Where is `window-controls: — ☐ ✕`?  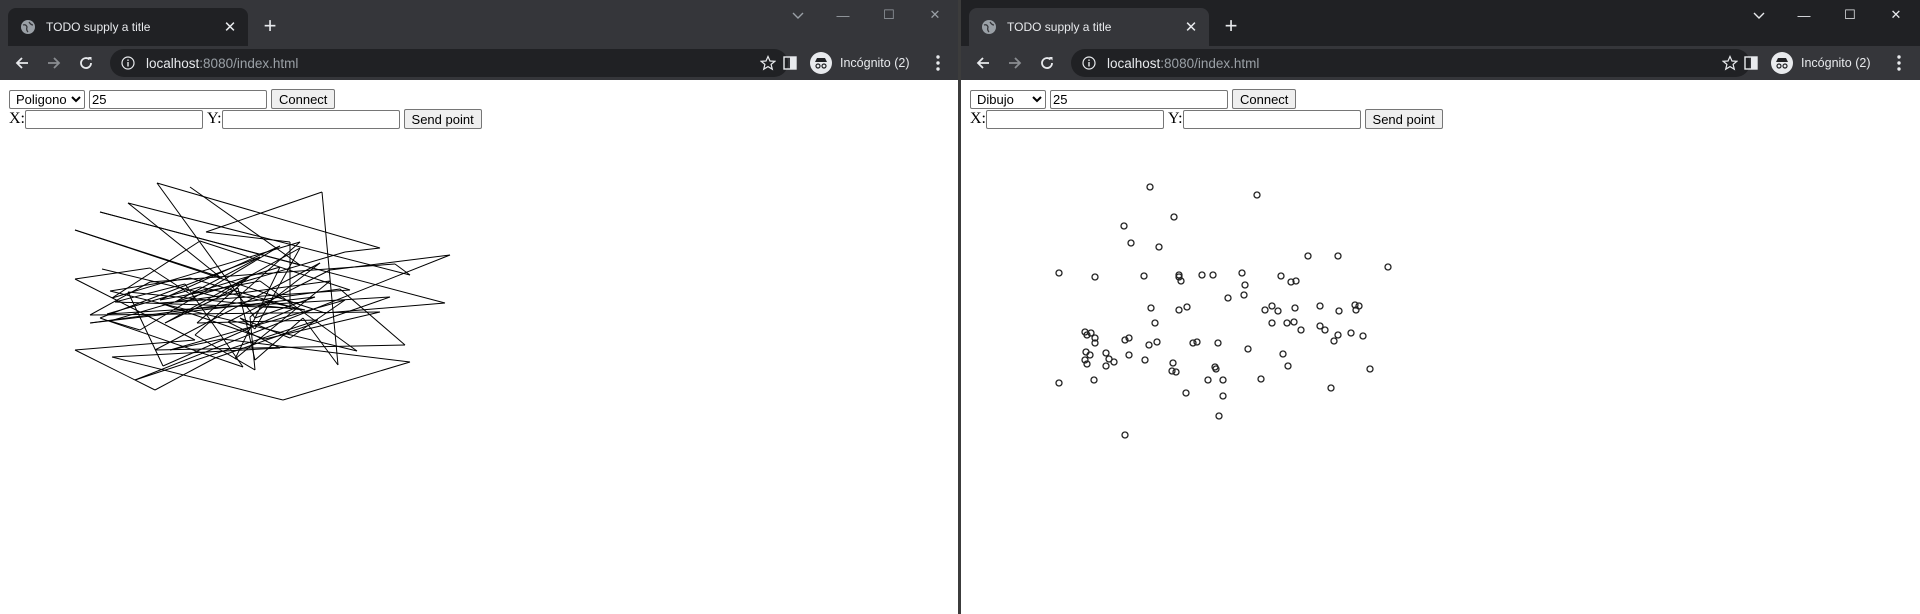 window-controls: — ☐ ✕ is located at coordinates (889, 15).